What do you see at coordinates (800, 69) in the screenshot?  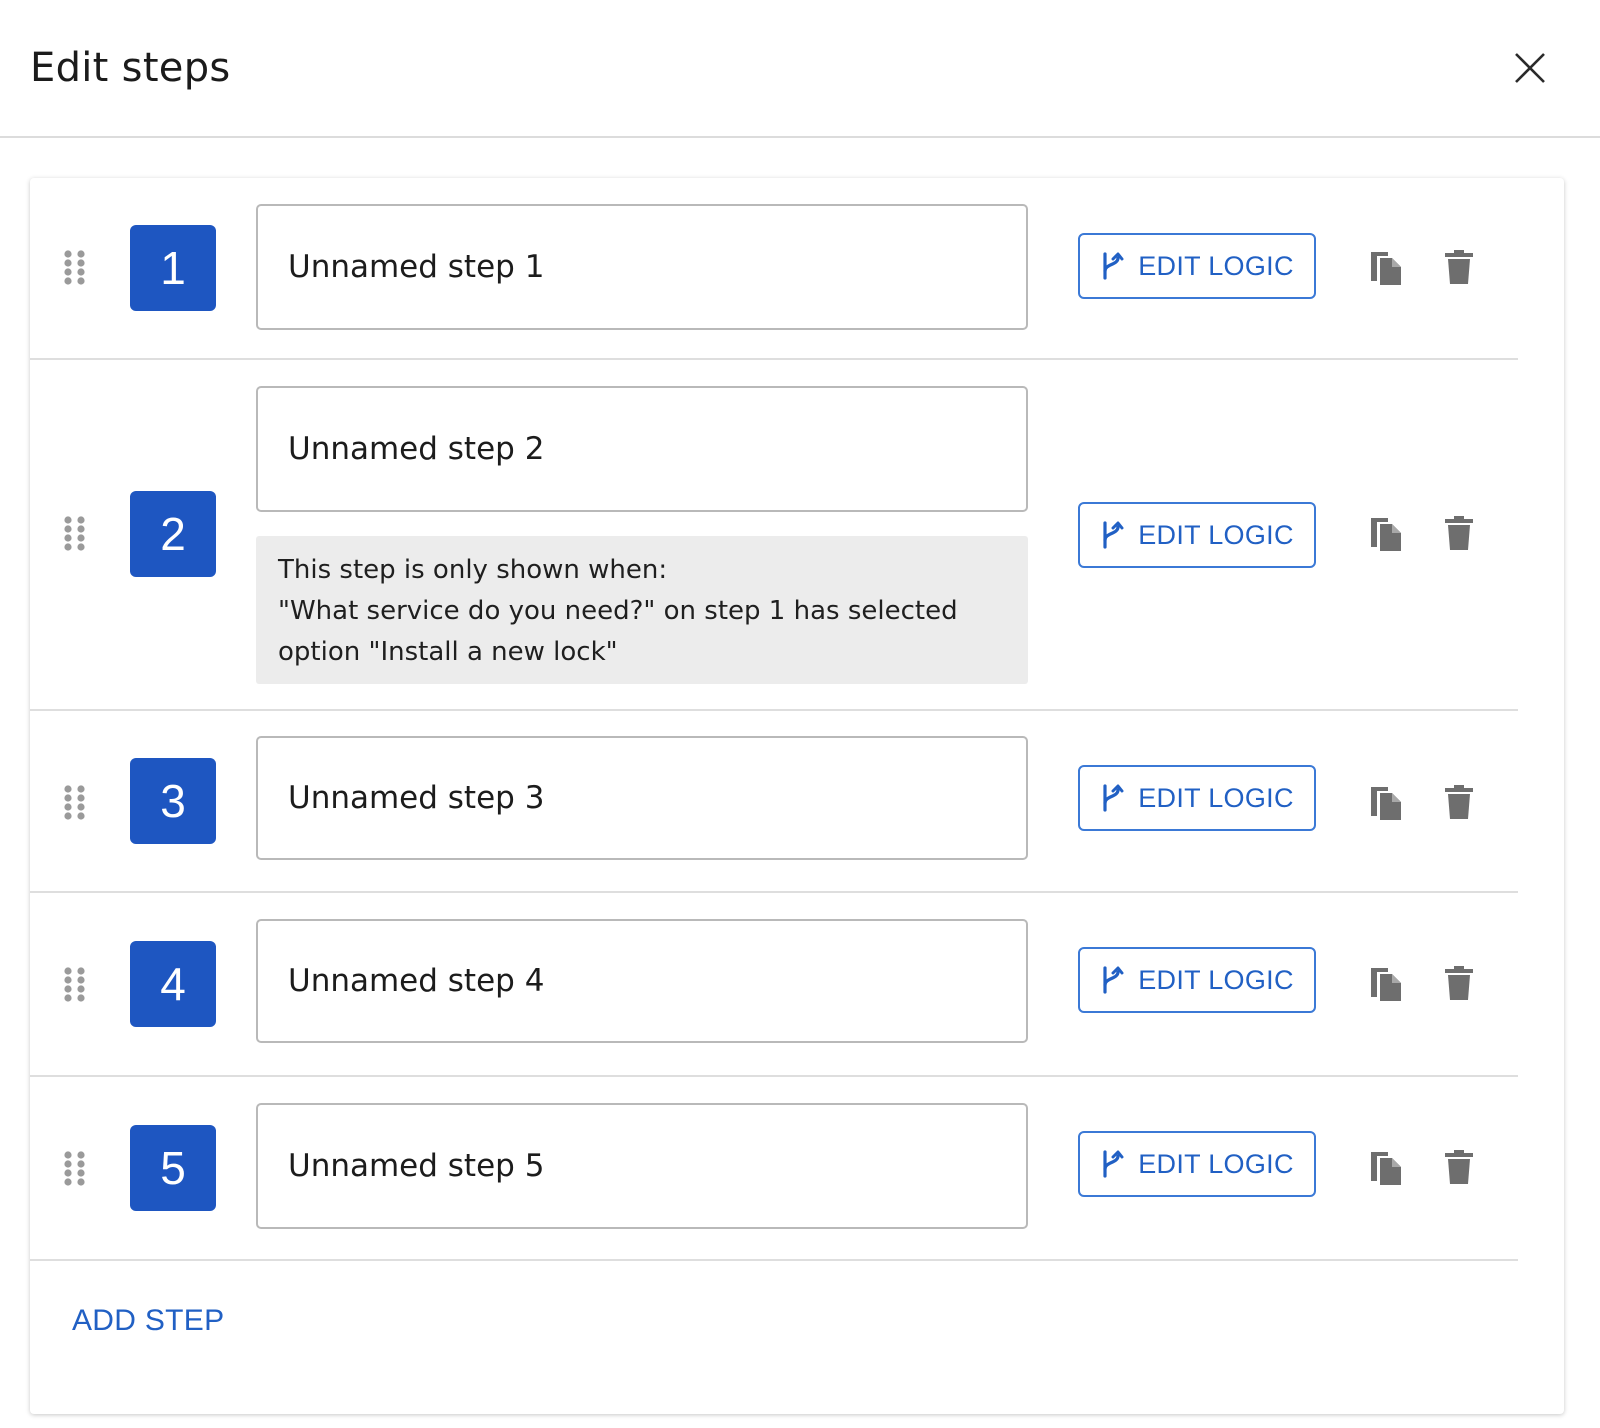 I see `dialog-header: Edit steps` at bounding box center [800, 69].